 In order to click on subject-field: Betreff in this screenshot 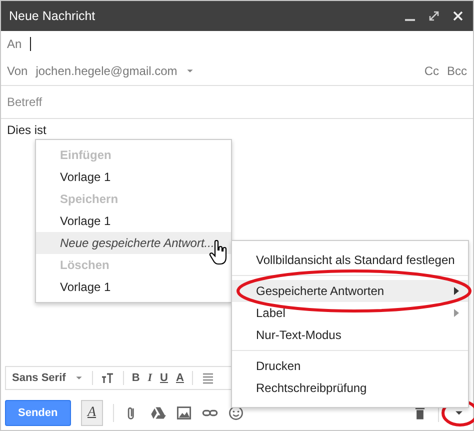, I will do `click(107, 102)`.